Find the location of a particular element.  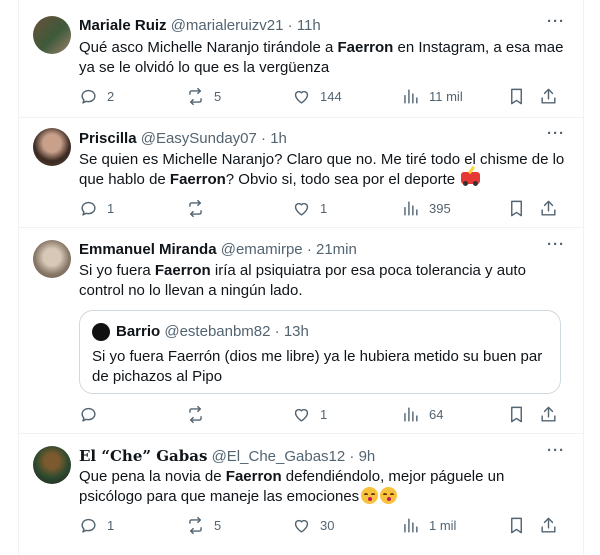

like-button: 30 is located at coordinates (313, 525).